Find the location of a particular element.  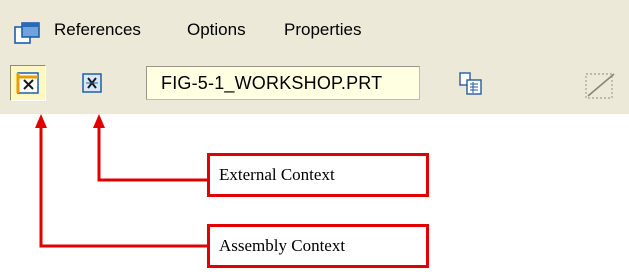

menu-references: References is located at coordinates (97, 30).